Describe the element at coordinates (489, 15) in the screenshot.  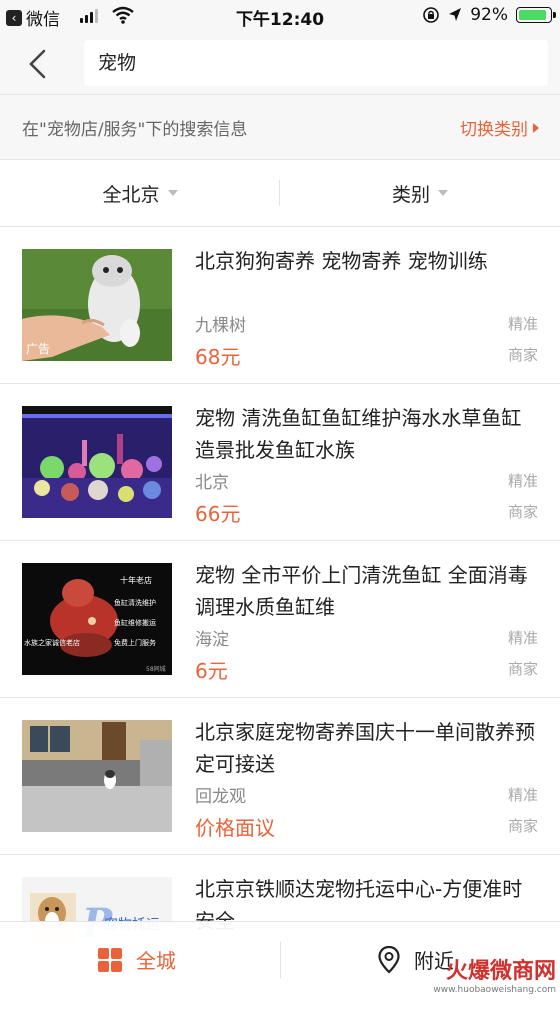
I see `battery-percent: 92%` at that location.